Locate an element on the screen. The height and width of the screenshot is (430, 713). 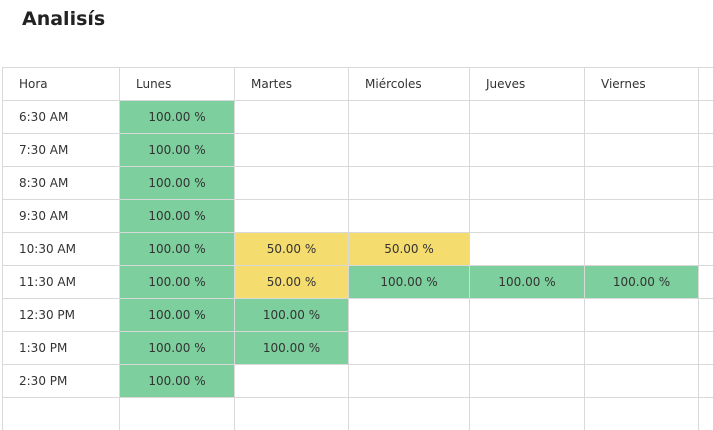
hour-cell: 10:30 AM is located at coordinates (61, 249).